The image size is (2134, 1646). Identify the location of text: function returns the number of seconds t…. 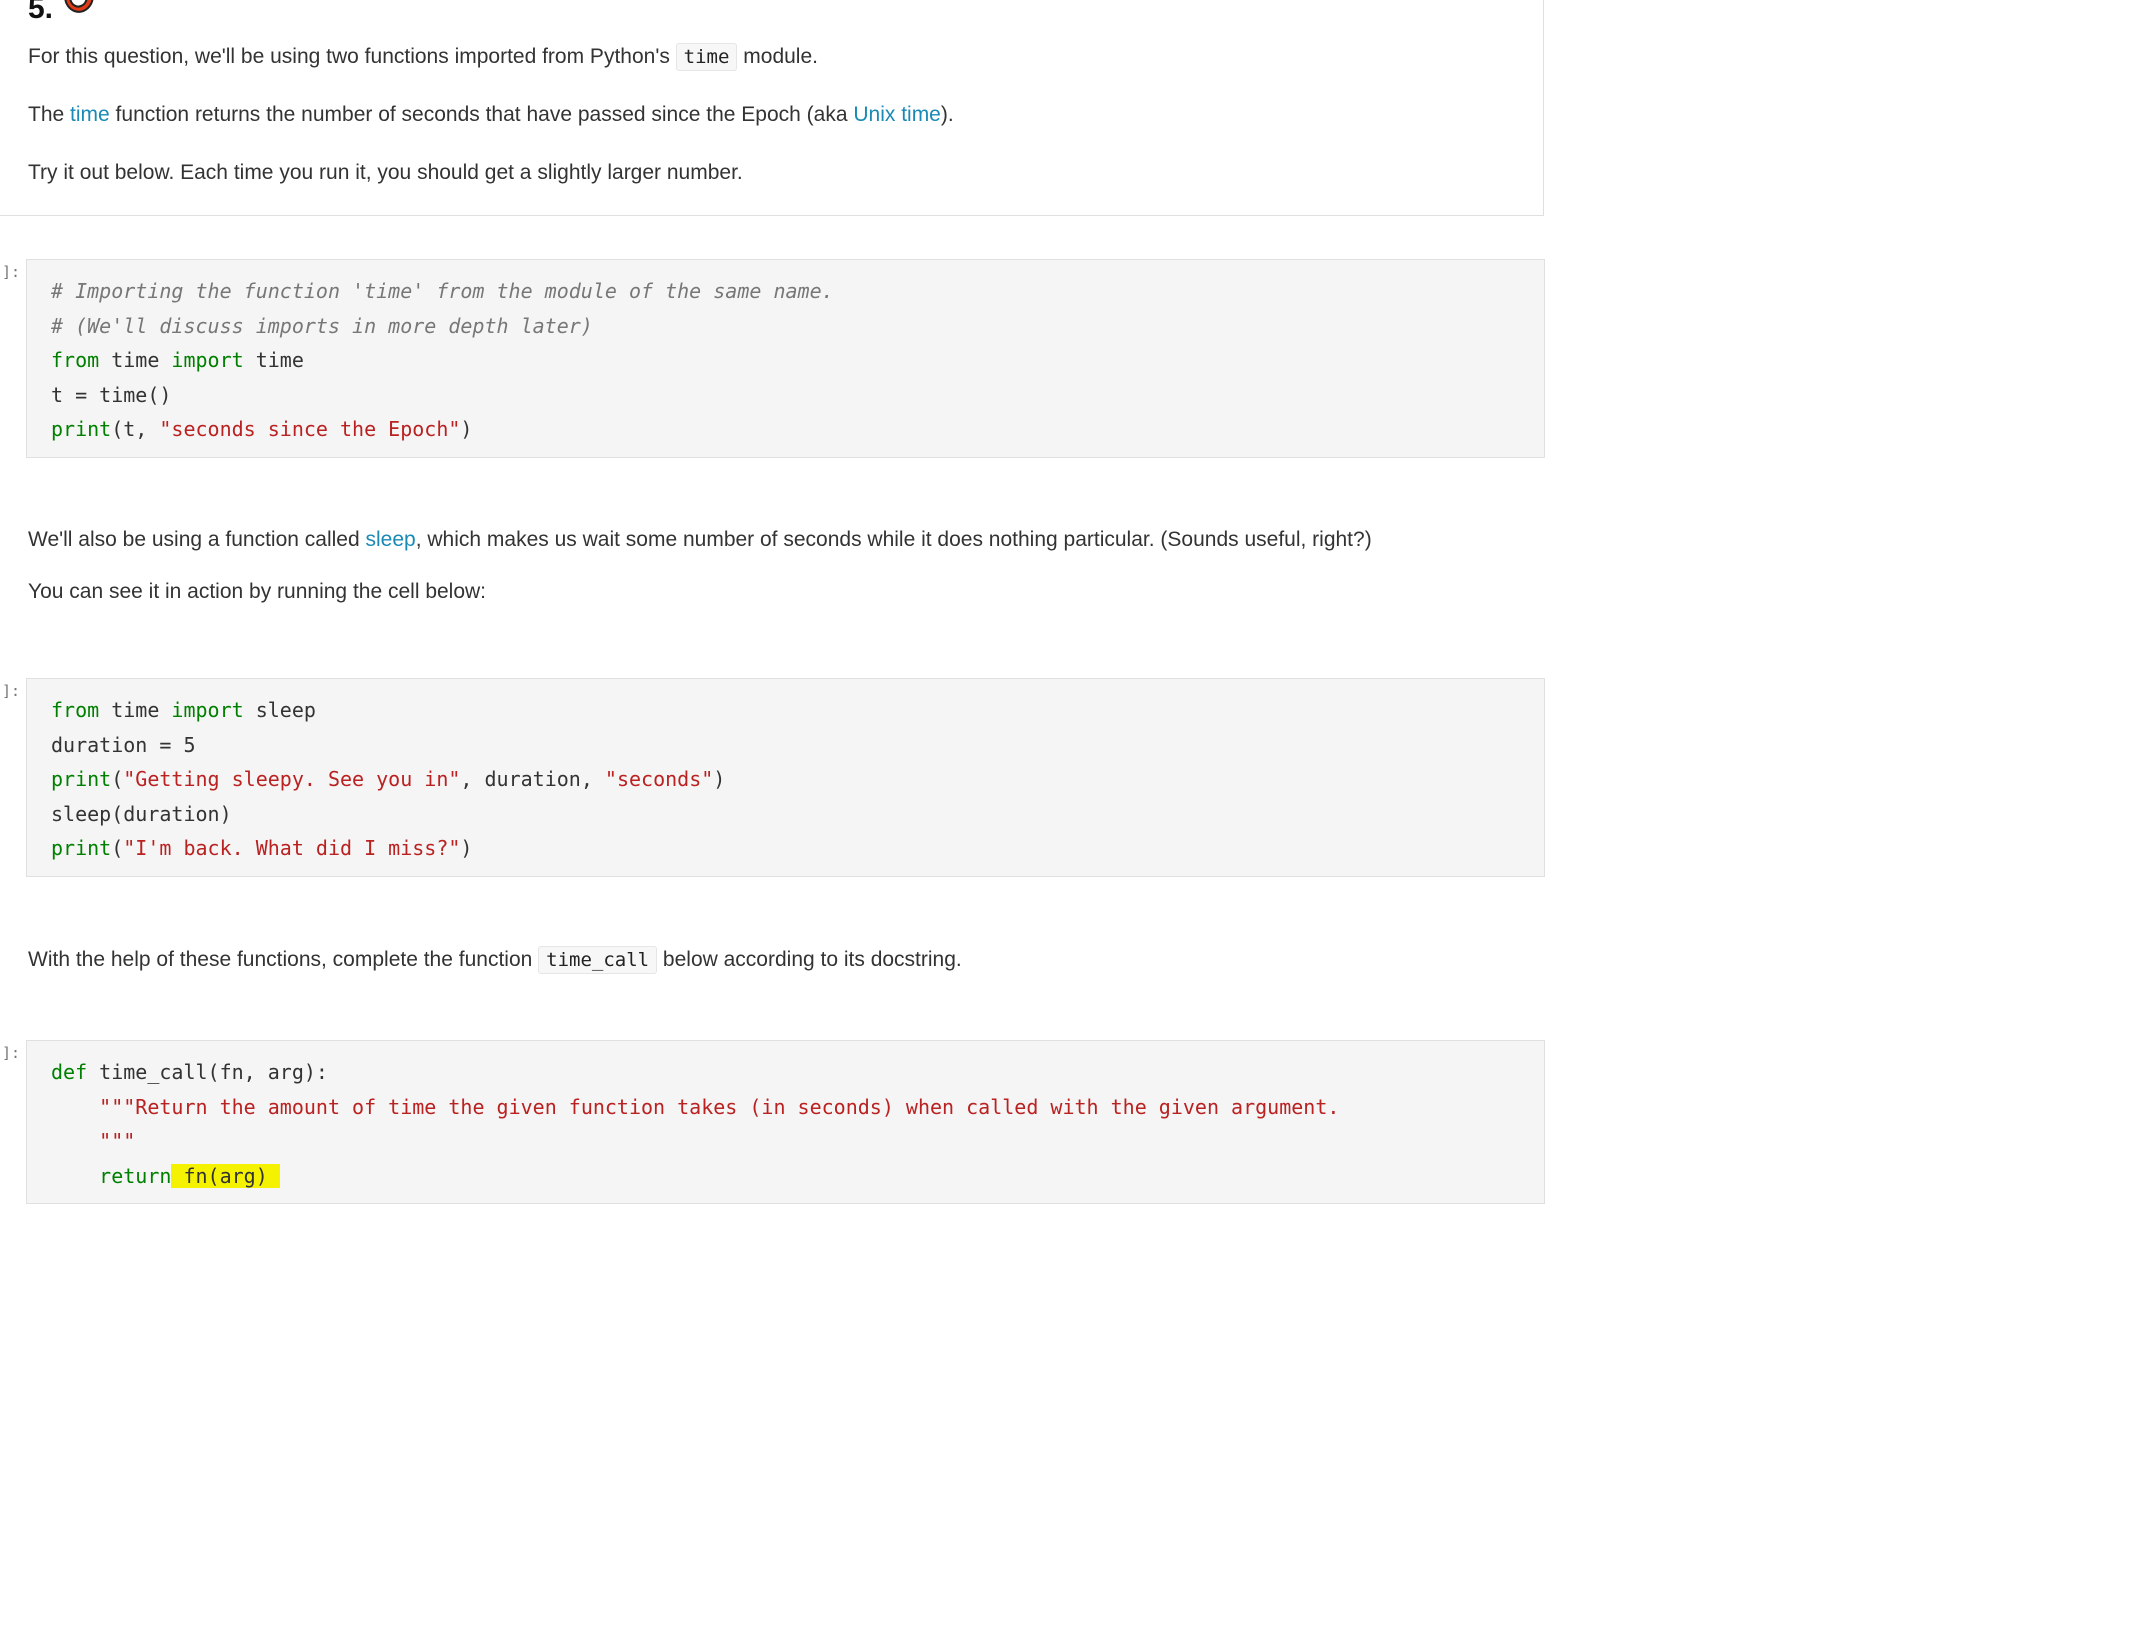
(481, 114).